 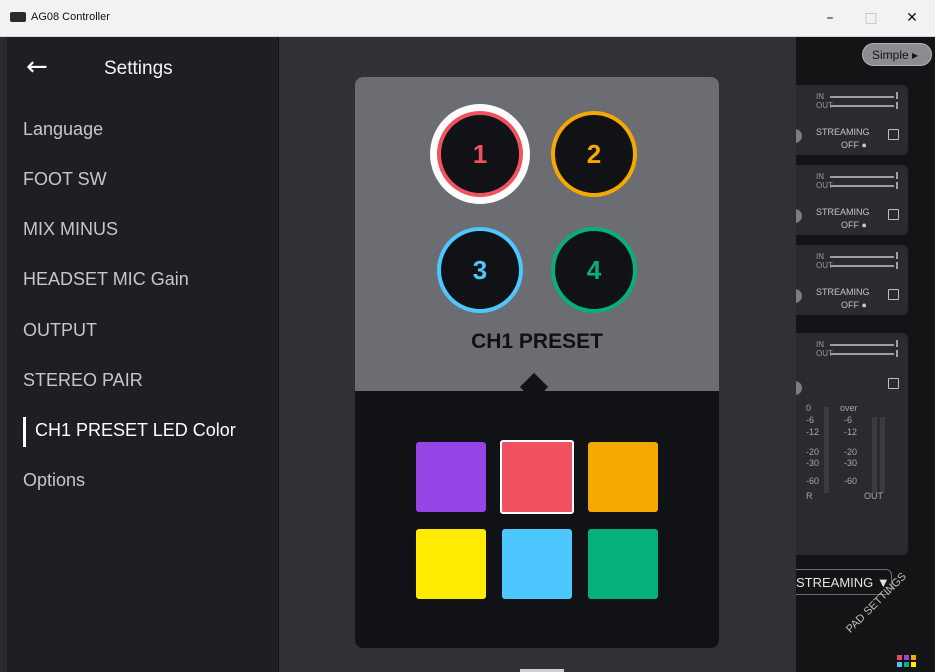 What do you see at coordinates (138, 68) in the screenshot?
I see `settings-title: Settings` at bounding box center [138, 68].